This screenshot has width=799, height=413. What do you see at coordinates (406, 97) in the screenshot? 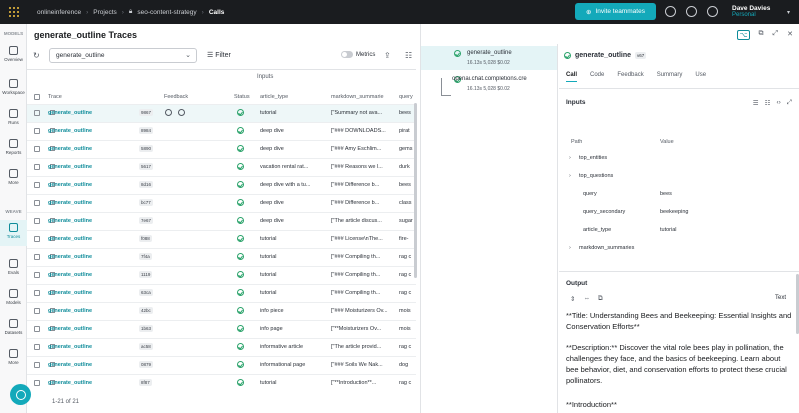
I see `column-header-query: query` at bounding box center [406, 97].